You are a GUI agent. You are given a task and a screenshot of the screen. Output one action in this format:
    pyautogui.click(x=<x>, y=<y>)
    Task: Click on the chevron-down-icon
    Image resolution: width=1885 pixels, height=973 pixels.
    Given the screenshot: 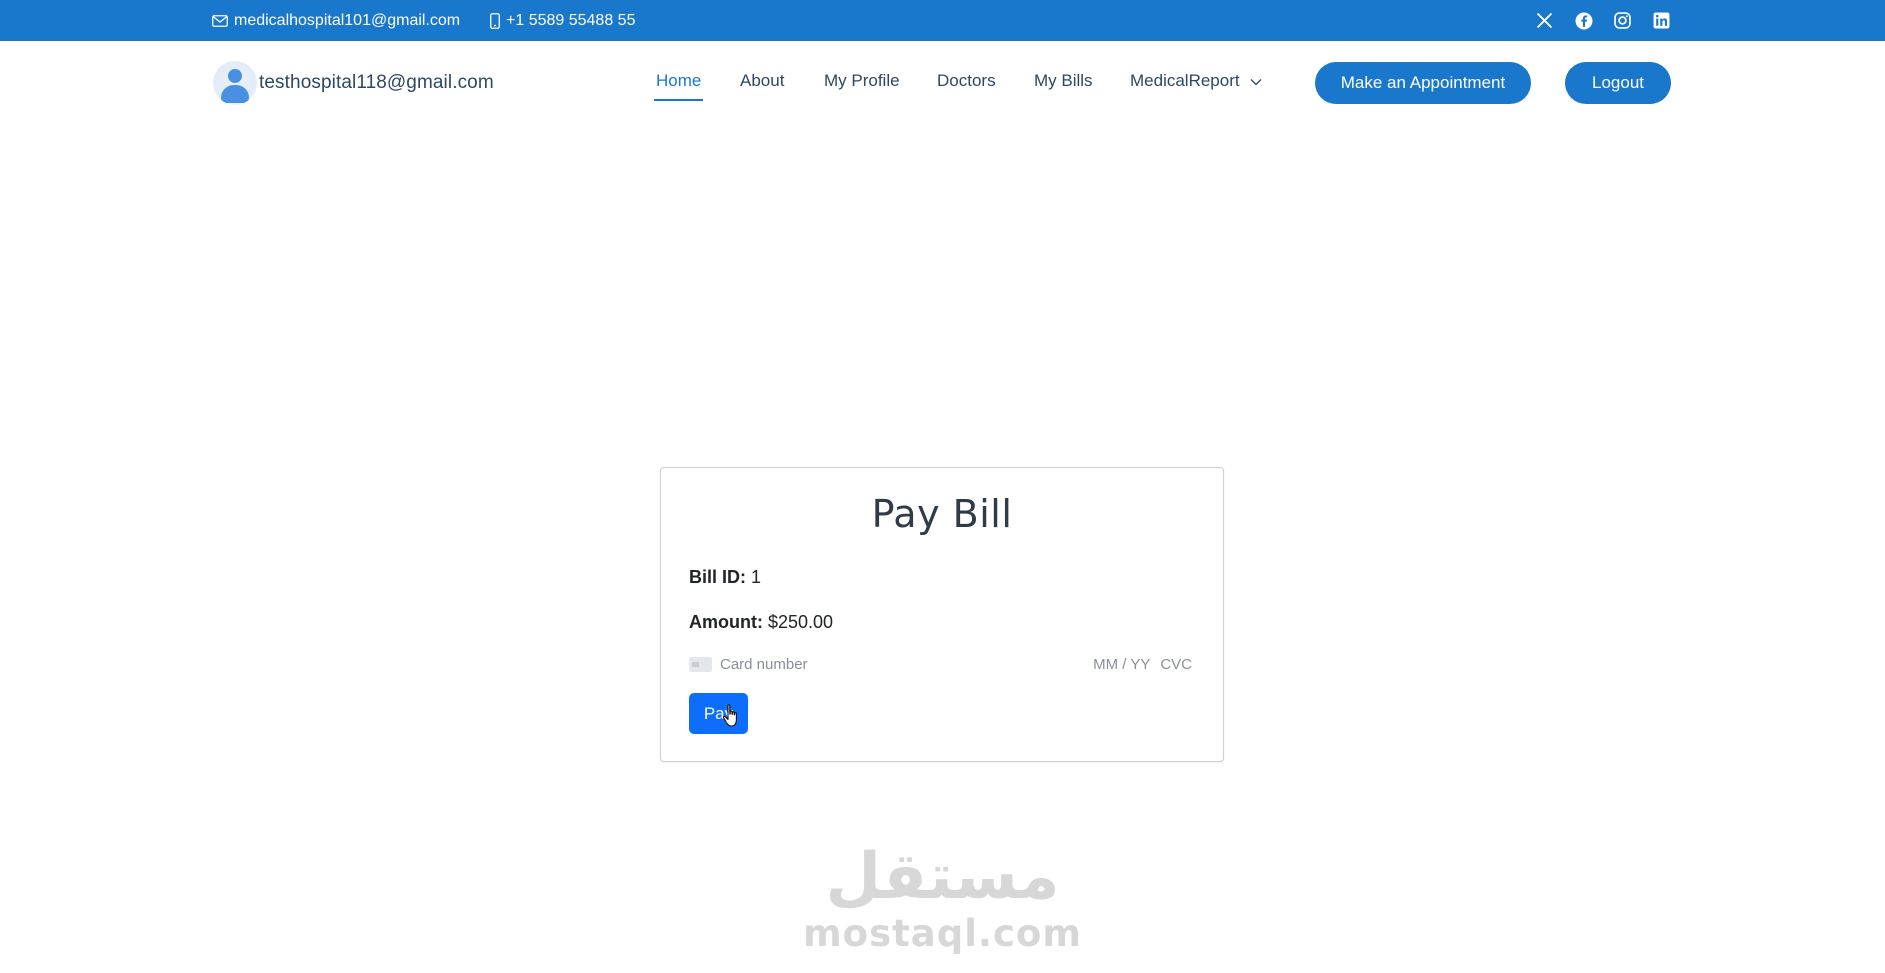 What is the action you would take?
    pyautogui.click(x=1256, y=81)
    